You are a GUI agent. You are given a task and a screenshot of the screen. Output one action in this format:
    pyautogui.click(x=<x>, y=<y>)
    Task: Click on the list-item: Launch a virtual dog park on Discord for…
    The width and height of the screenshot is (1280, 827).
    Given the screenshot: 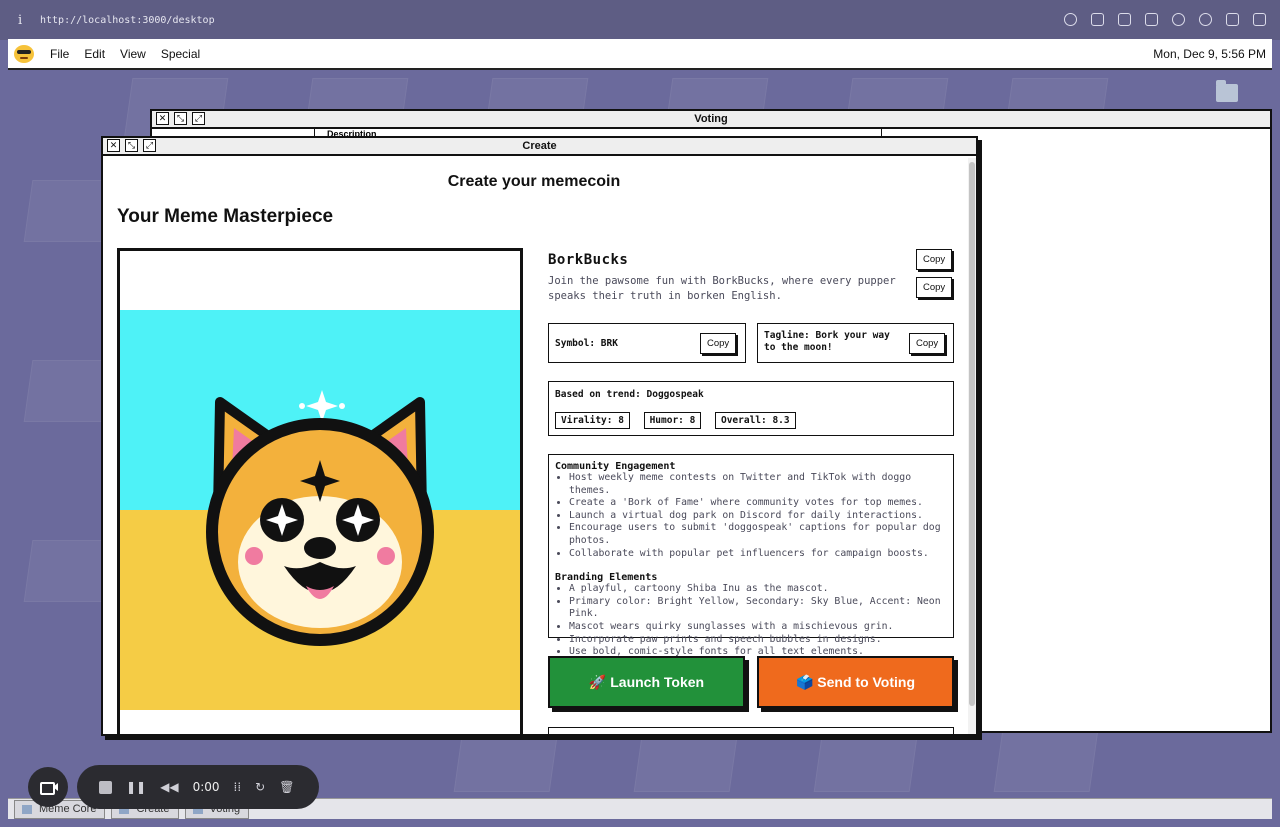 What is the action you would take?
    pyautogui.click(x=758, y=516)
    